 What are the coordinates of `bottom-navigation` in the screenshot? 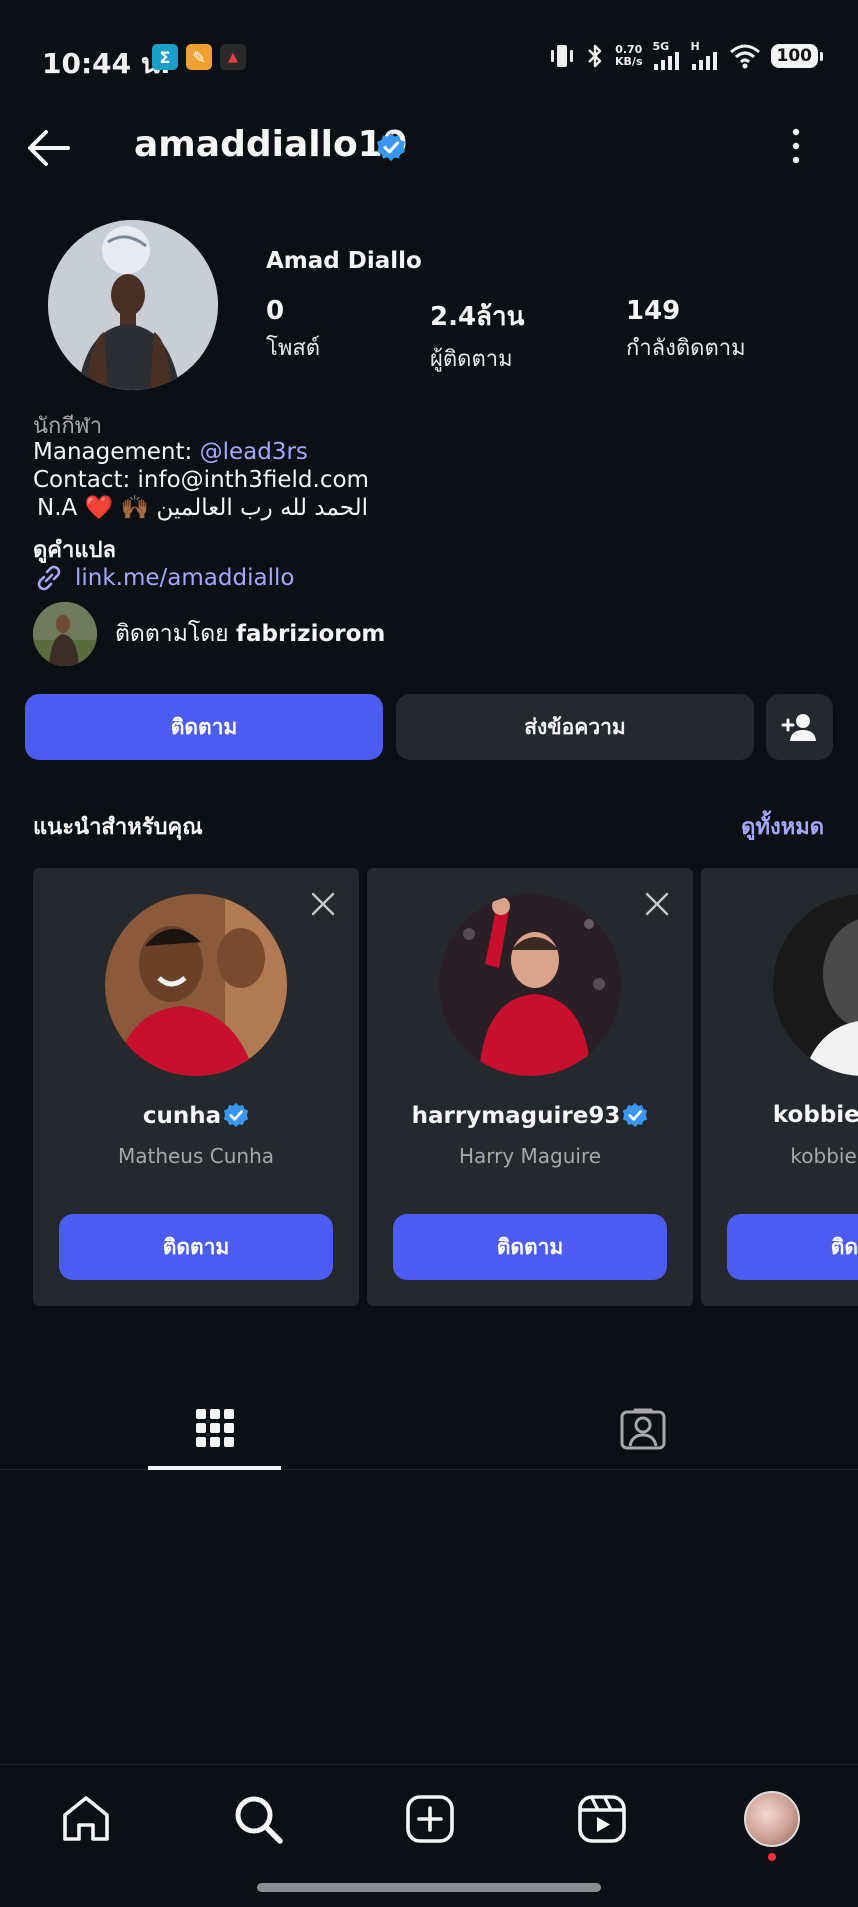 It's located at (429, 1835).